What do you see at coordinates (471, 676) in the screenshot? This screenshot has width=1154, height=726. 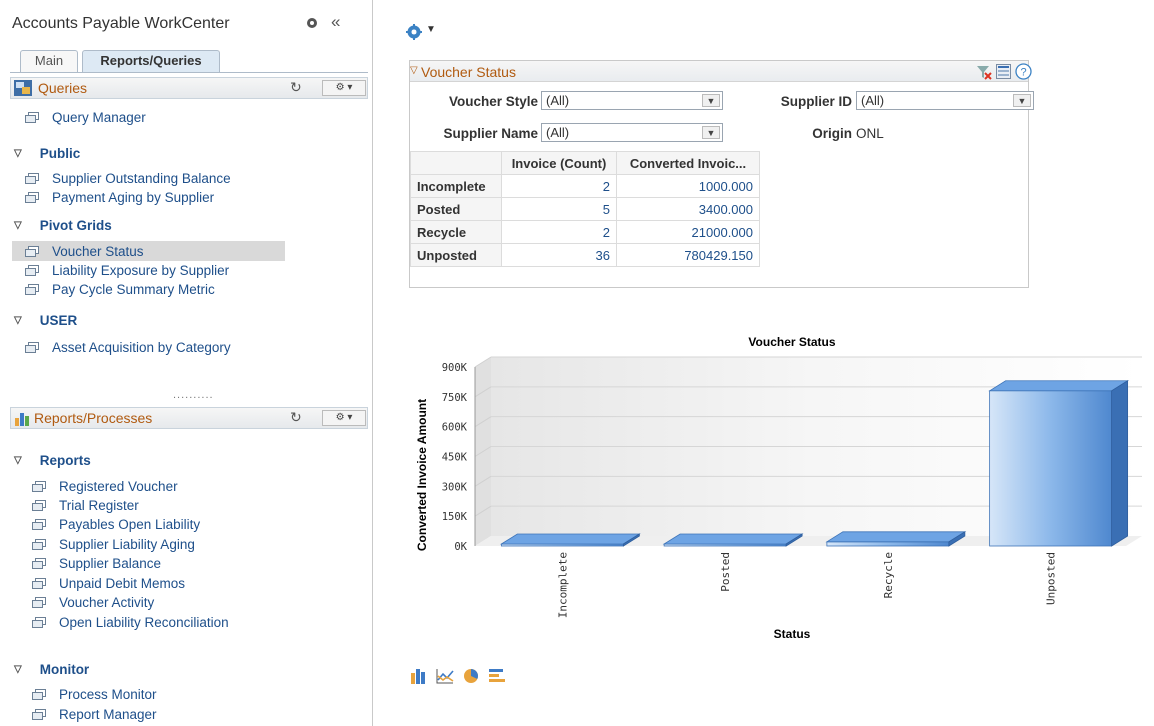 I see `pie-chart-icon` at bounding box center [471, 676].